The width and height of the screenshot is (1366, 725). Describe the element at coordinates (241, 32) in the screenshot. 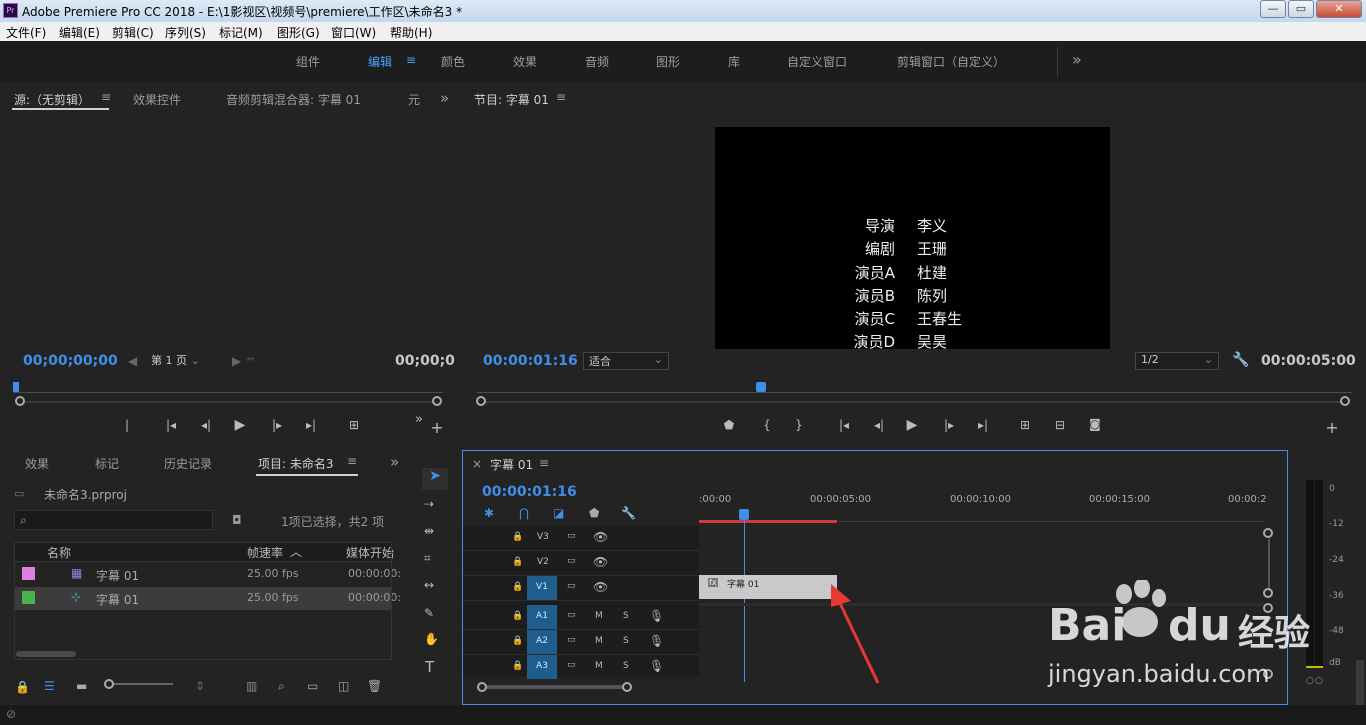

I see `menu-marker: 标记(M)` at that location.